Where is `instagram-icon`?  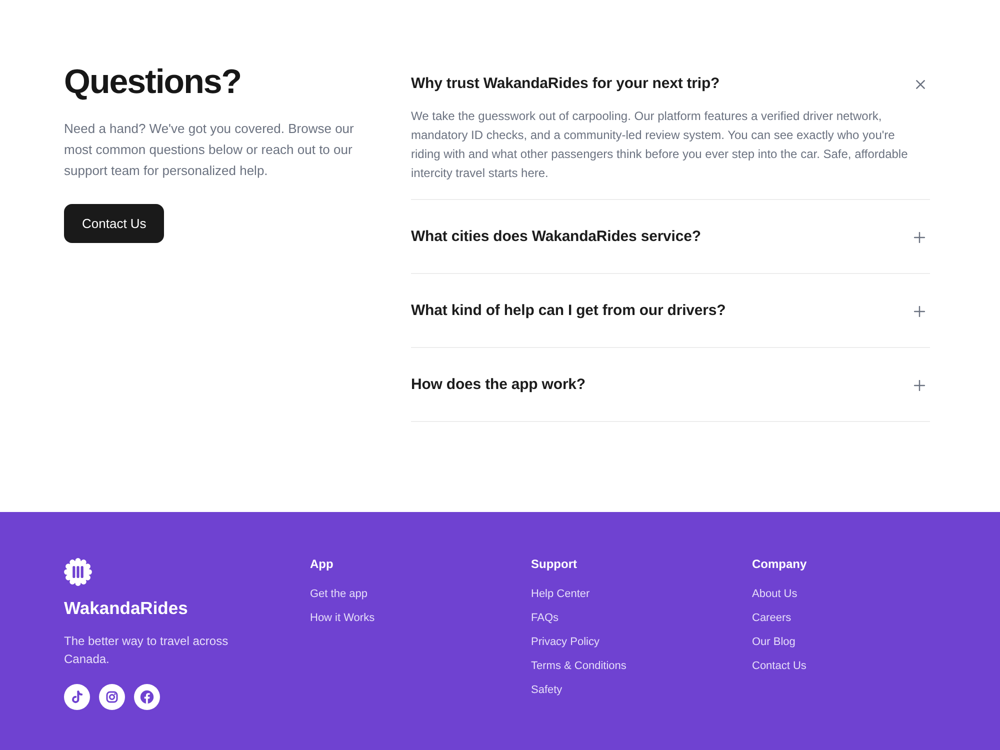 instagram-icon is located at coordinates (112, 697).